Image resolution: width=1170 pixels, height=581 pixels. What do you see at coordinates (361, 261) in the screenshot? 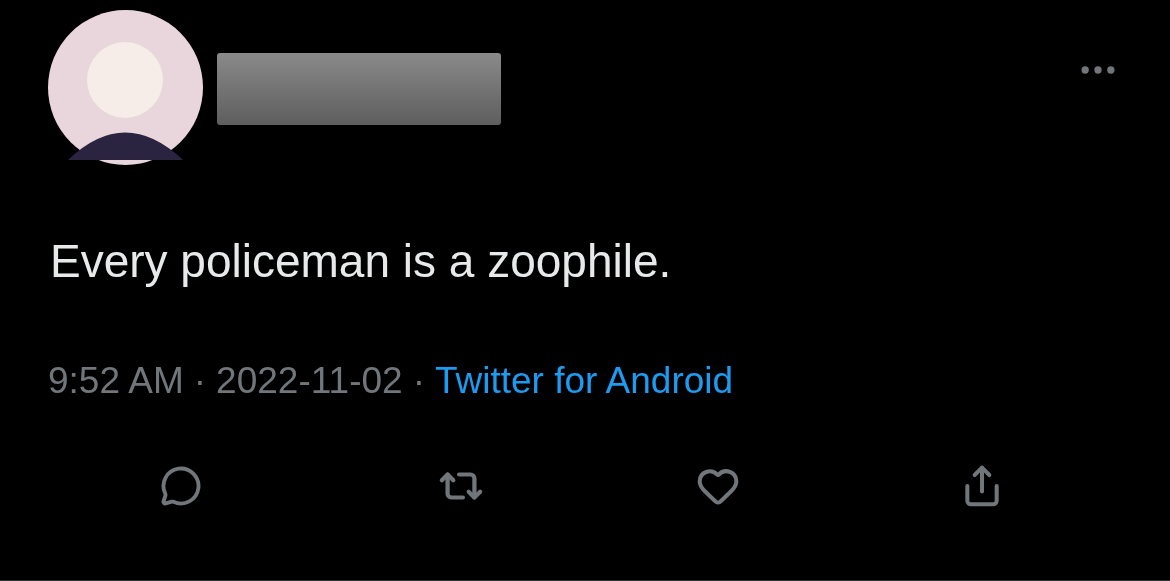
I see `tweet-text: Every policeman is a zoophile.` at bounding box center [361, 261].